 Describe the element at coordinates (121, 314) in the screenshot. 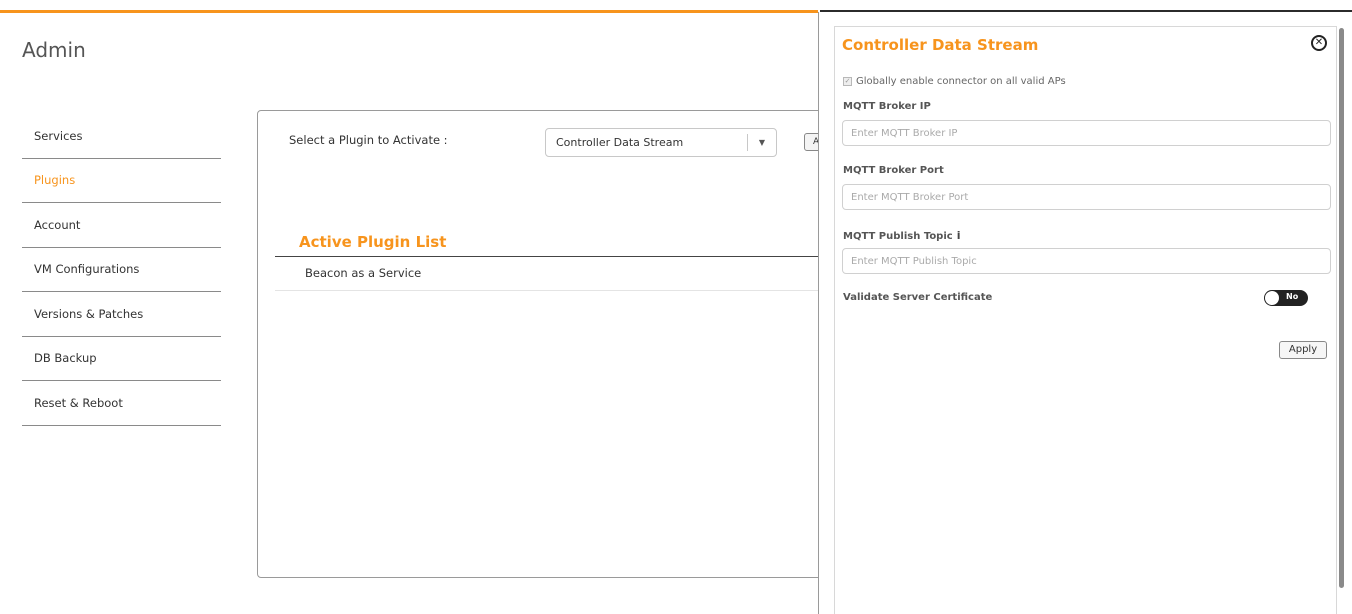

I see `sidebar-item-versions-patches: Versions & Patches` at that location.